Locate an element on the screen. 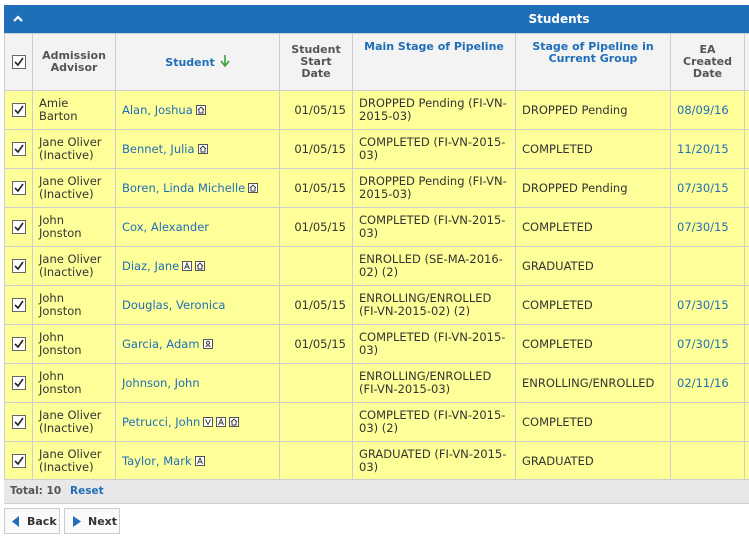 Image resolution: width=749 pixels, height=540 pixels. main-stage-cell: GRADUATED (FI-VN-2015-03) is located at coordinates (434, 461).